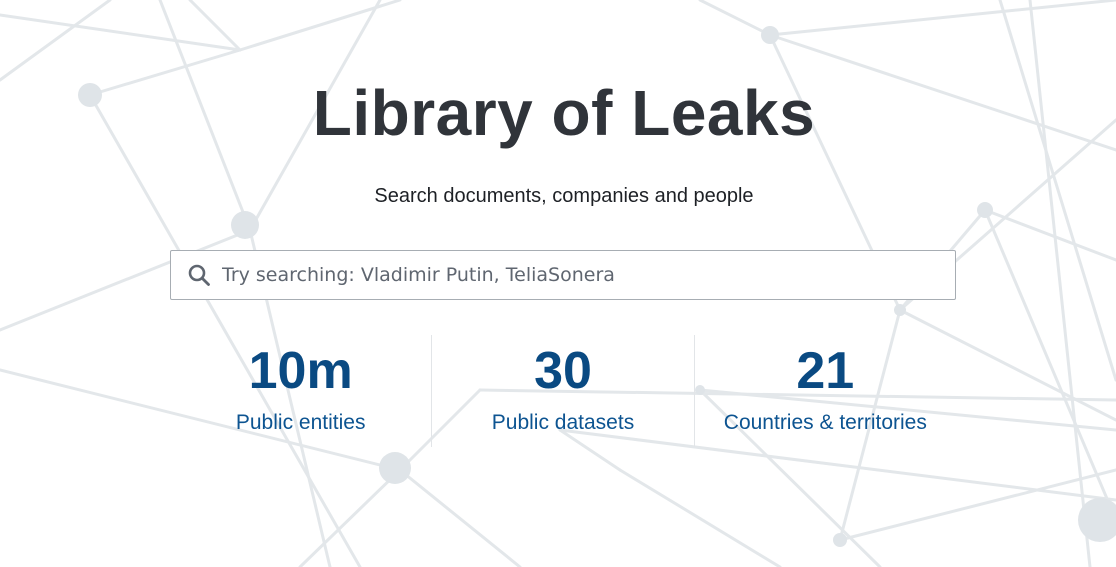  Describe the element at coordinates (825, 371) in the screenshot. I see `stat-value: 21` at that location.